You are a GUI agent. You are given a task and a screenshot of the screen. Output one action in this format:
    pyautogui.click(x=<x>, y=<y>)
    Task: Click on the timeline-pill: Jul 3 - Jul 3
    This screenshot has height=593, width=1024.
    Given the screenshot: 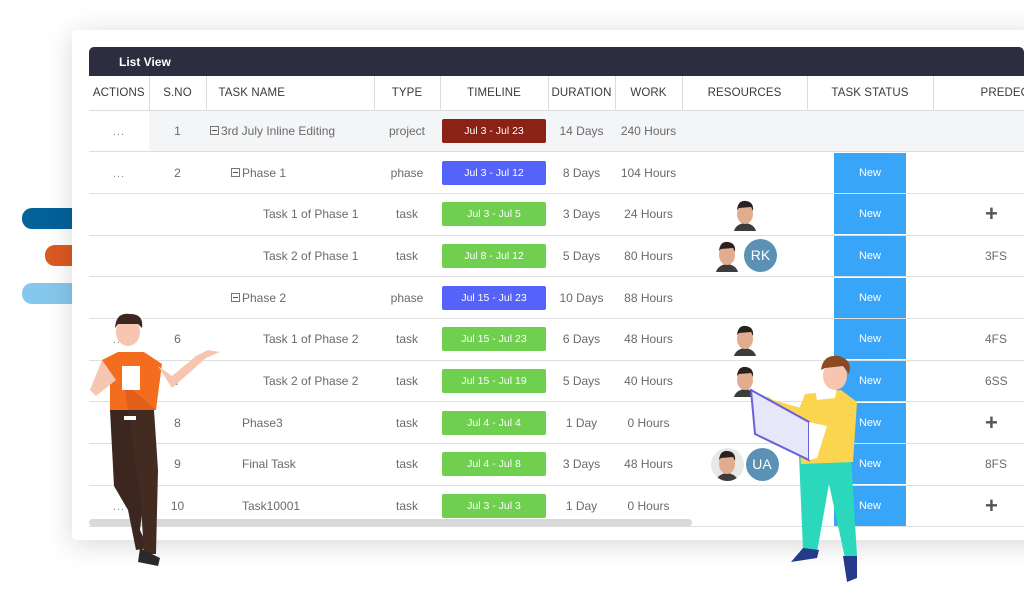 What is the action you would take?
    pyautogui.click(x=494, y=506)
    